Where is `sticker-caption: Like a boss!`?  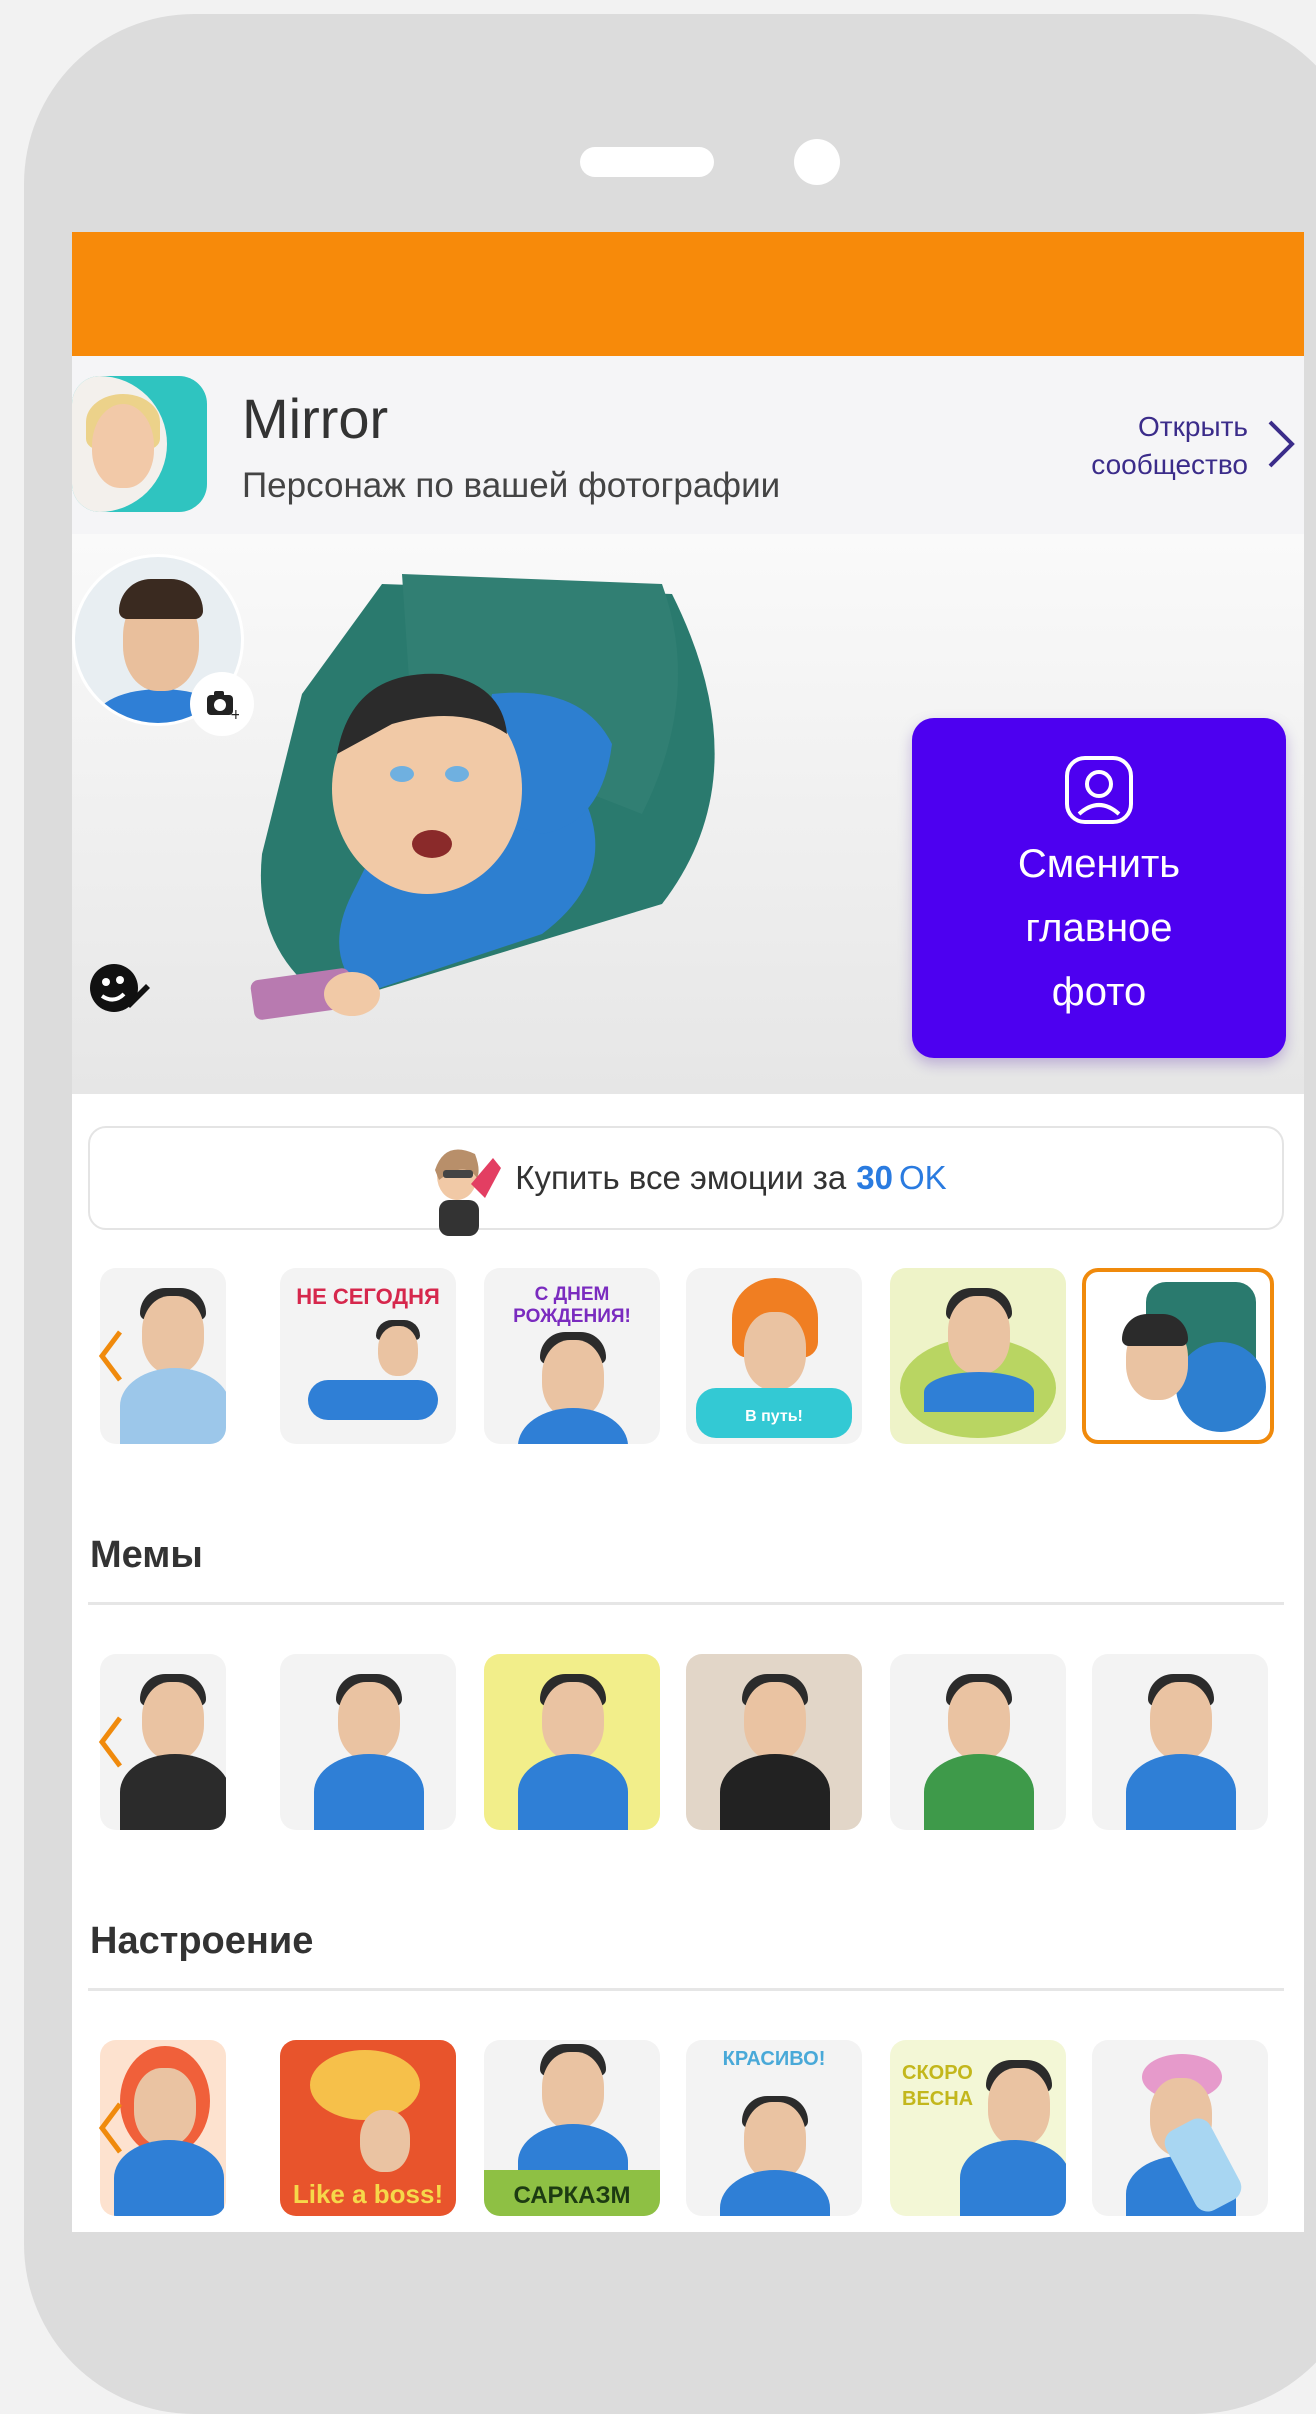
sticker-caption: Like a boss! is located at coordinates (368, 2194).